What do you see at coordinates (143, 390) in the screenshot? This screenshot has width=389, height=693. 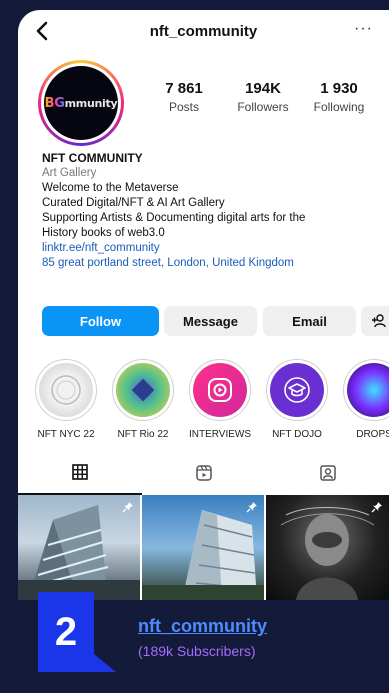 I see `nft-rio-cover` at bounding box center [143, 390].